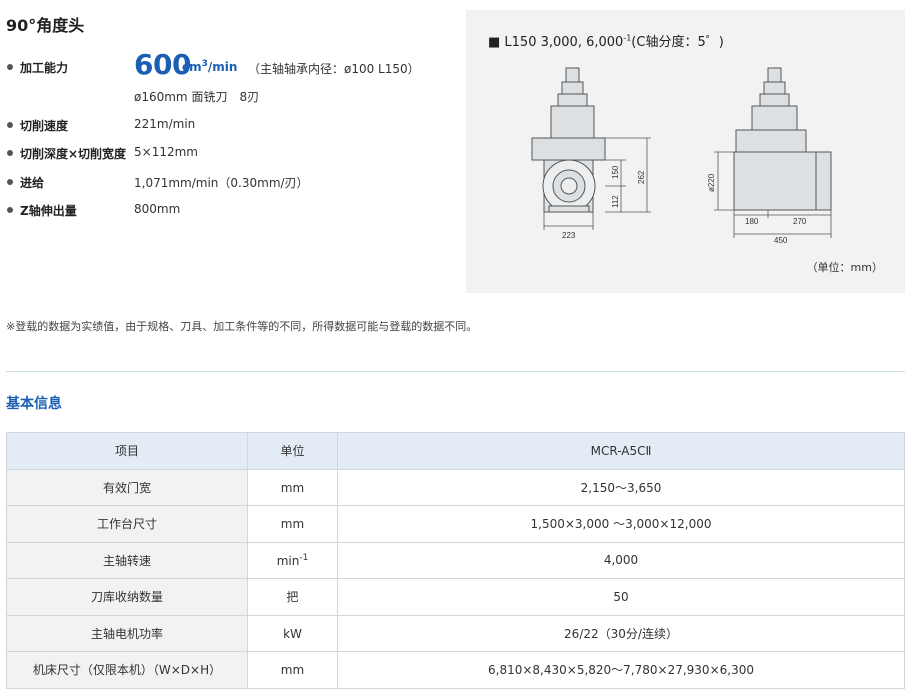  Describe the element at coordinates (45, 25) in the screenshot. I see `page-title: 90°角度头` at that location.